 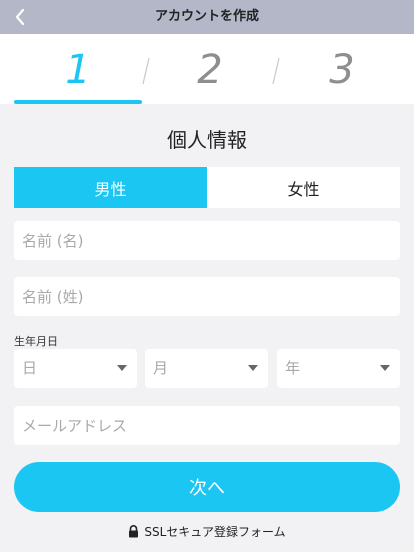 I want to click on top-bar: アカウントを作成, so click(x=207, y=17).